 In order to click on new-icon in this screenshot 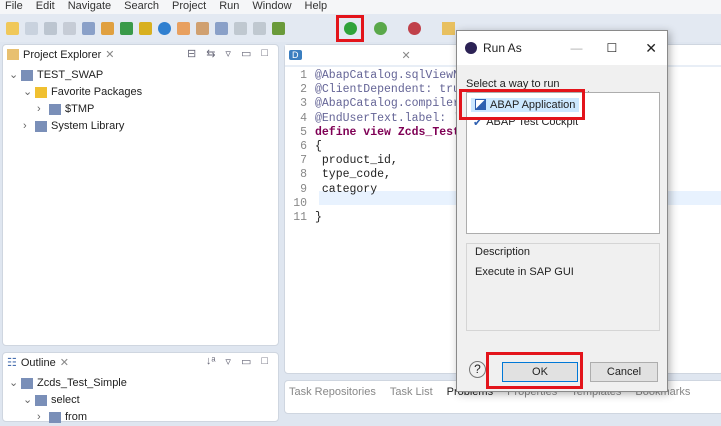, I will do `click(12, 28)`.